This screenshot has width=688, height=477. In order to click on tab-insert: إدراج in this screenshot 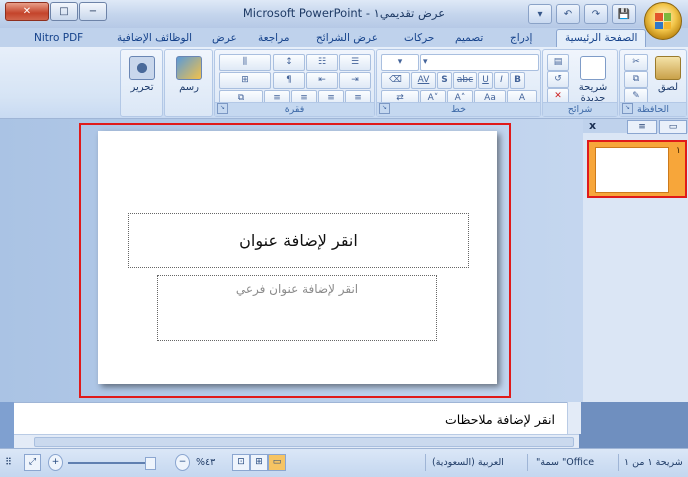, I will do `click(521, 38)`.